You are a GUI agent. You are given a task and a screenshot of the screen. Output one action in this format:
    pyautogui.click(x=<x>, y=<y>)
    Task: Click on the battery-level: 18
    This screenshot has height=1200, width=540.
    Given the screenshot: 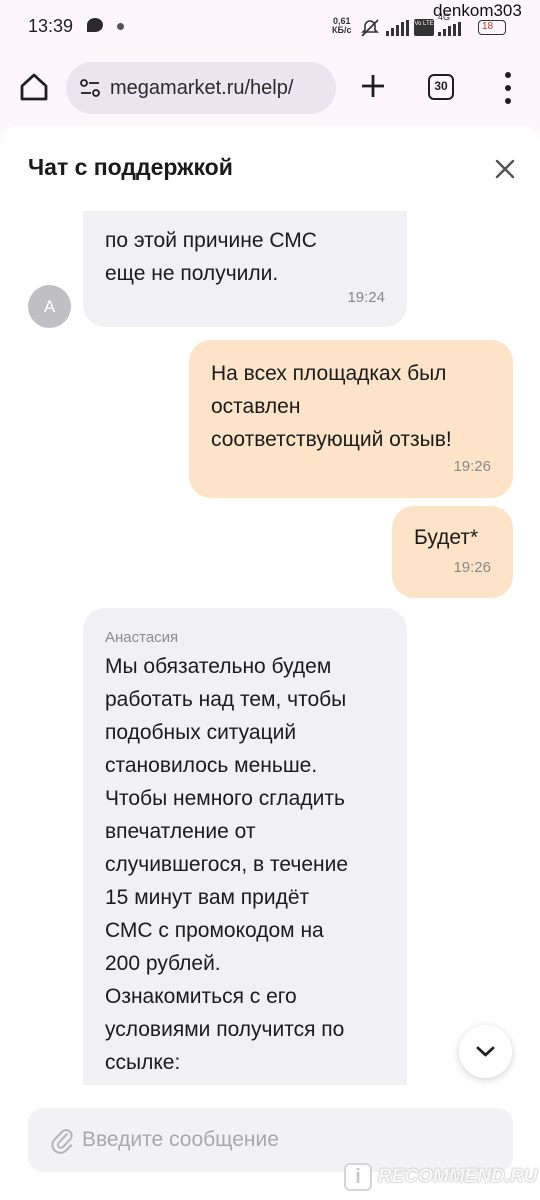 What is the action you would take?
    pyautogui.click(x=488, y=26)
    